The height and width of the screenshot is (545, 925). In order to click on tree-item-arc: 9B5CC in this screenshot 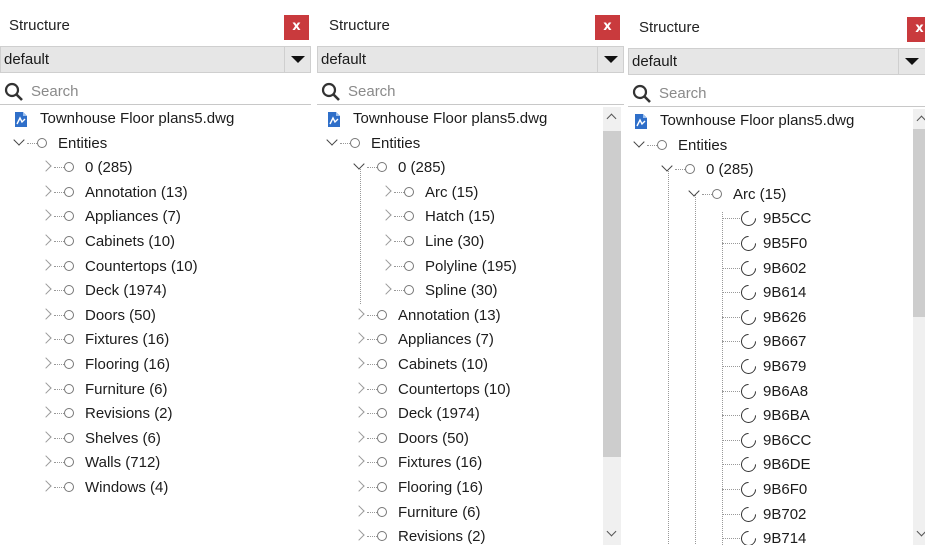, I will do `click(776, 219)`.